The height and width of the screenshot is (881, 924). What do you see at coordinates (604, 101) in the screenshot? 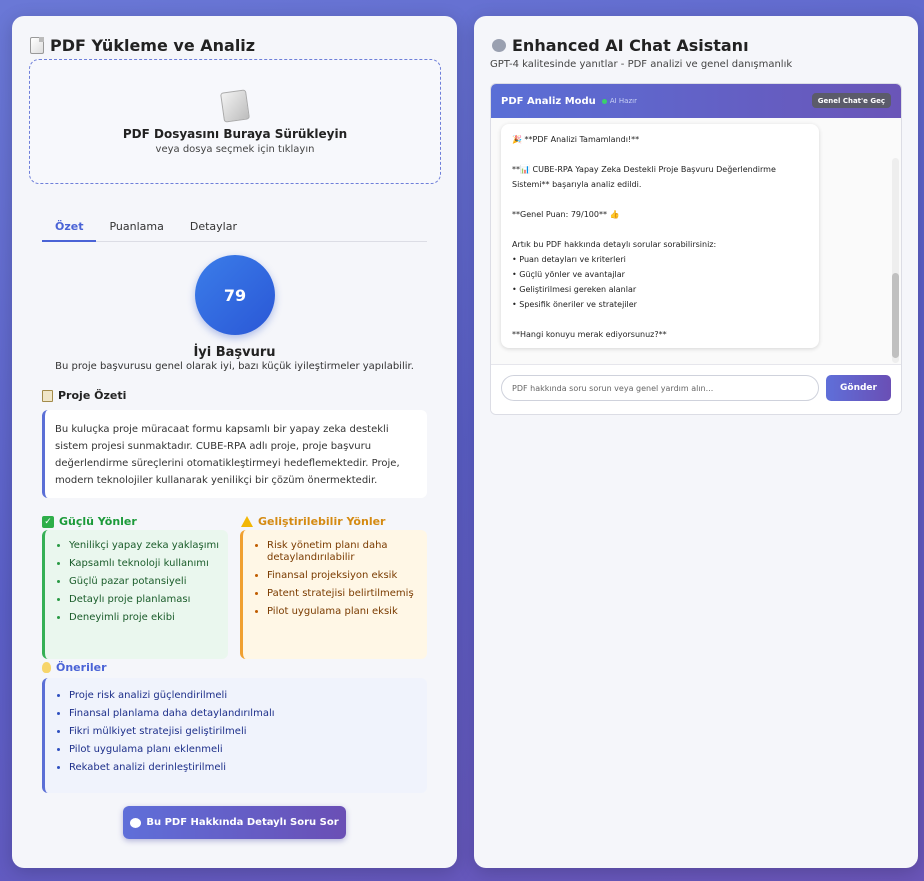
I see `status-dot-icon` at bounding box center [604, 101].